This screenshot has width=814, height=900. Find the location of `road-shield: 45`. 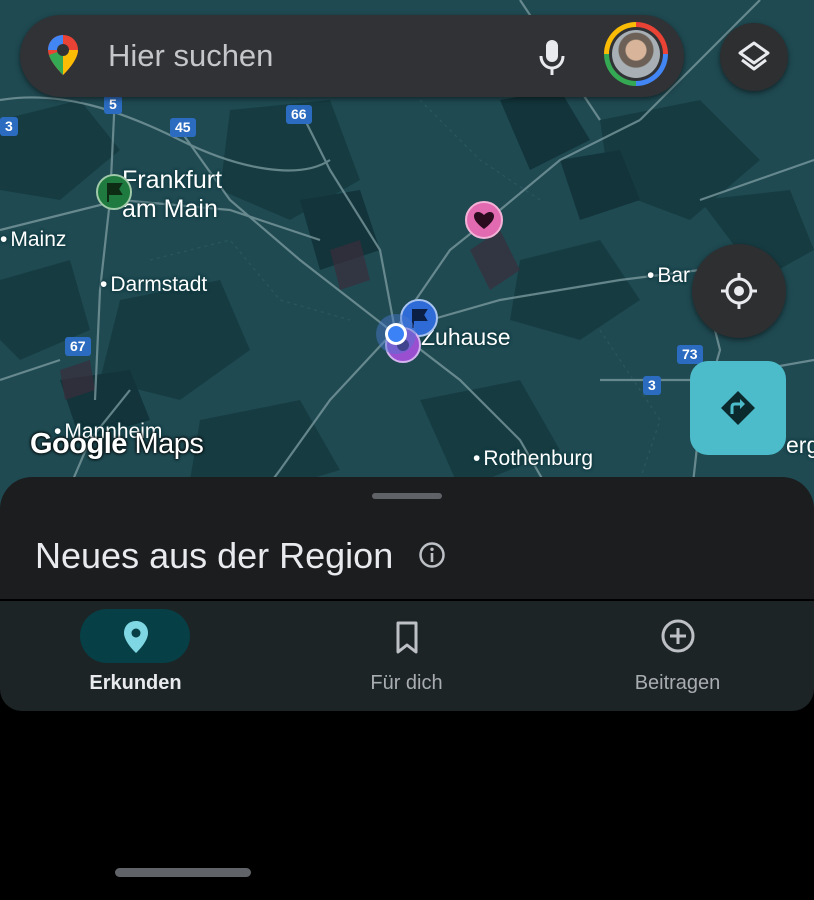

road-shield: 45 is located at coordinates (183, 127).